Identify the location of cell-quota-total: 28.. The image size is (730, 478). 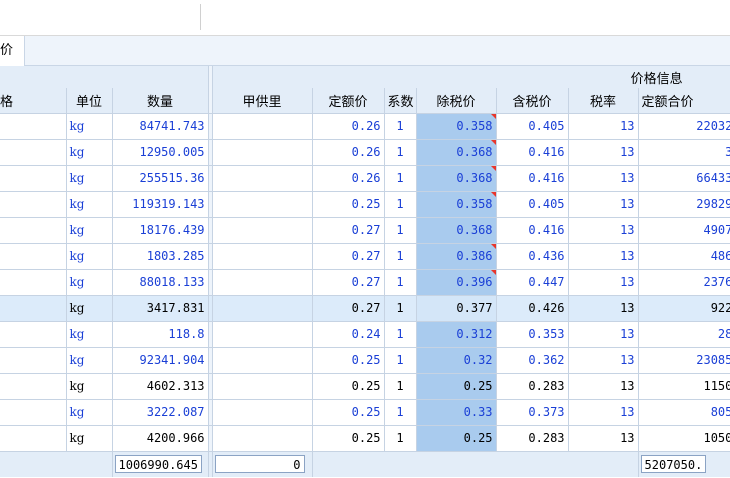
(684, 334).